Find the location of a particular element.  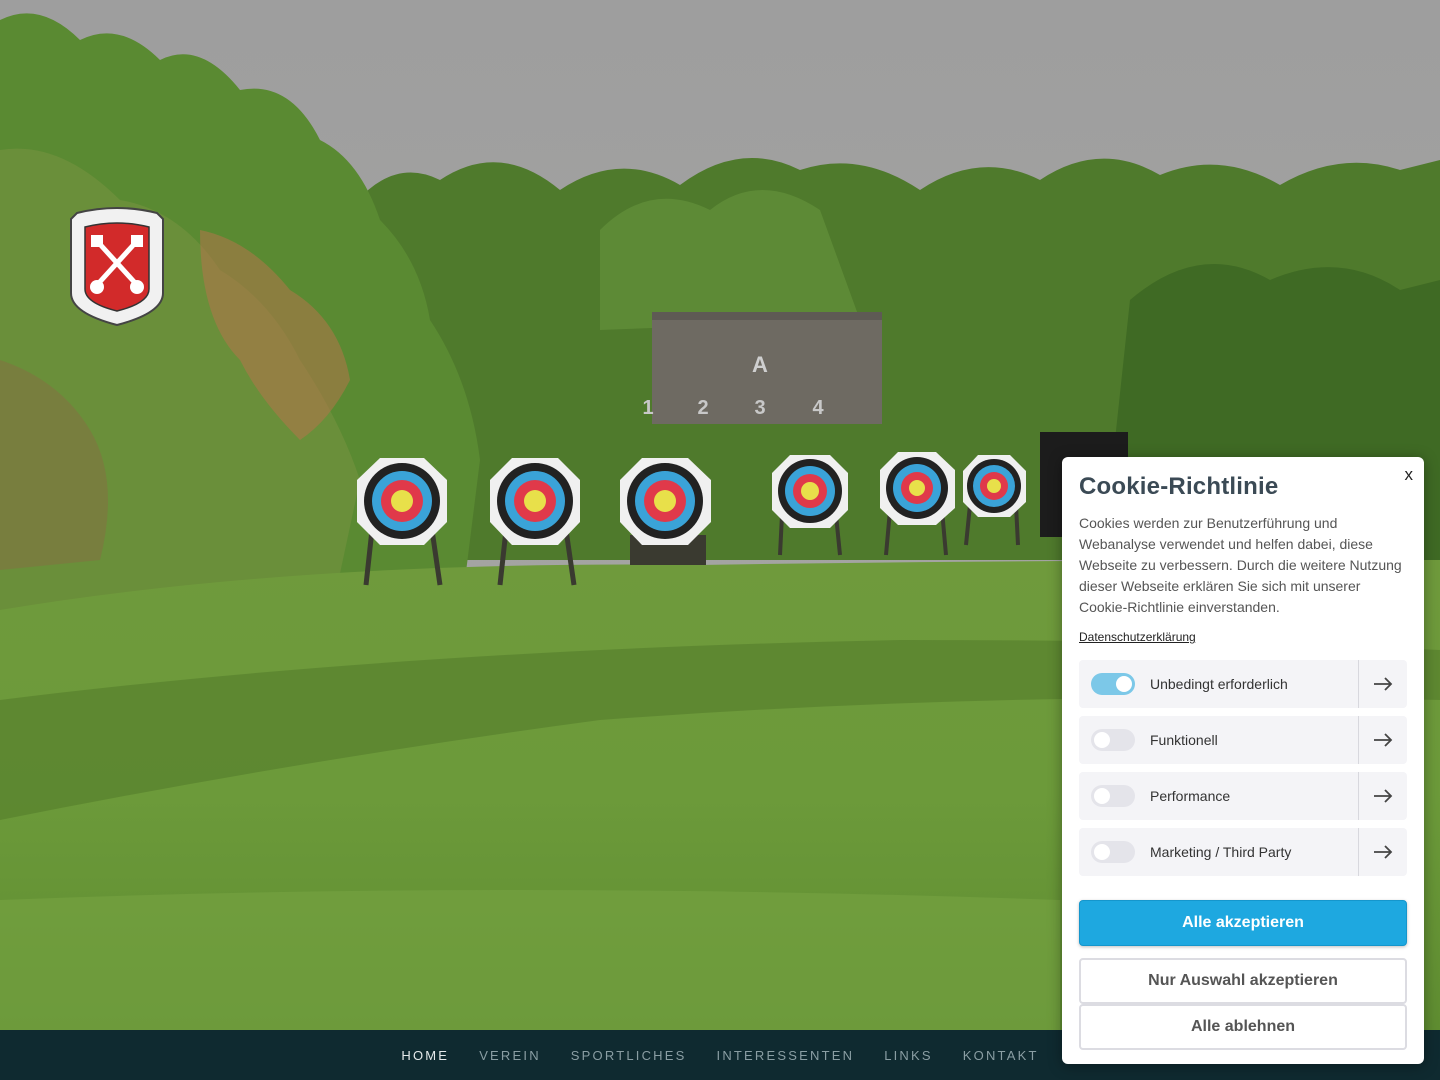

site-logo is located at coordinates (117, 266).